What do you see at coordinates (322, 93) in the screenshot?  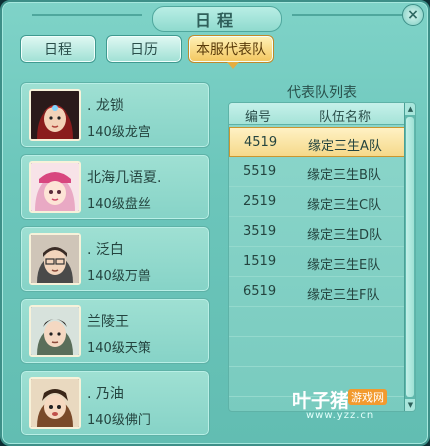 I see `team-list-title: 代表队列表` at bounding box center [322, 93].